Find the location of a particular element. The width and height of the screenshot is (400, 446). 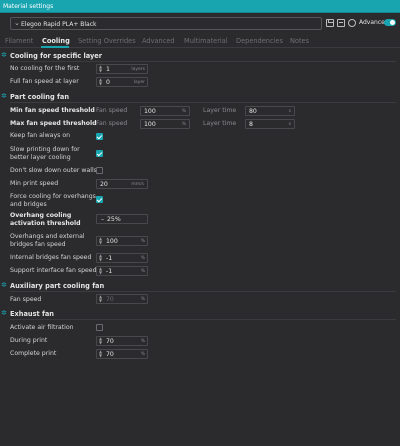

section-title: Auxiliary part cooling fan is located at coordinates (57, 286).